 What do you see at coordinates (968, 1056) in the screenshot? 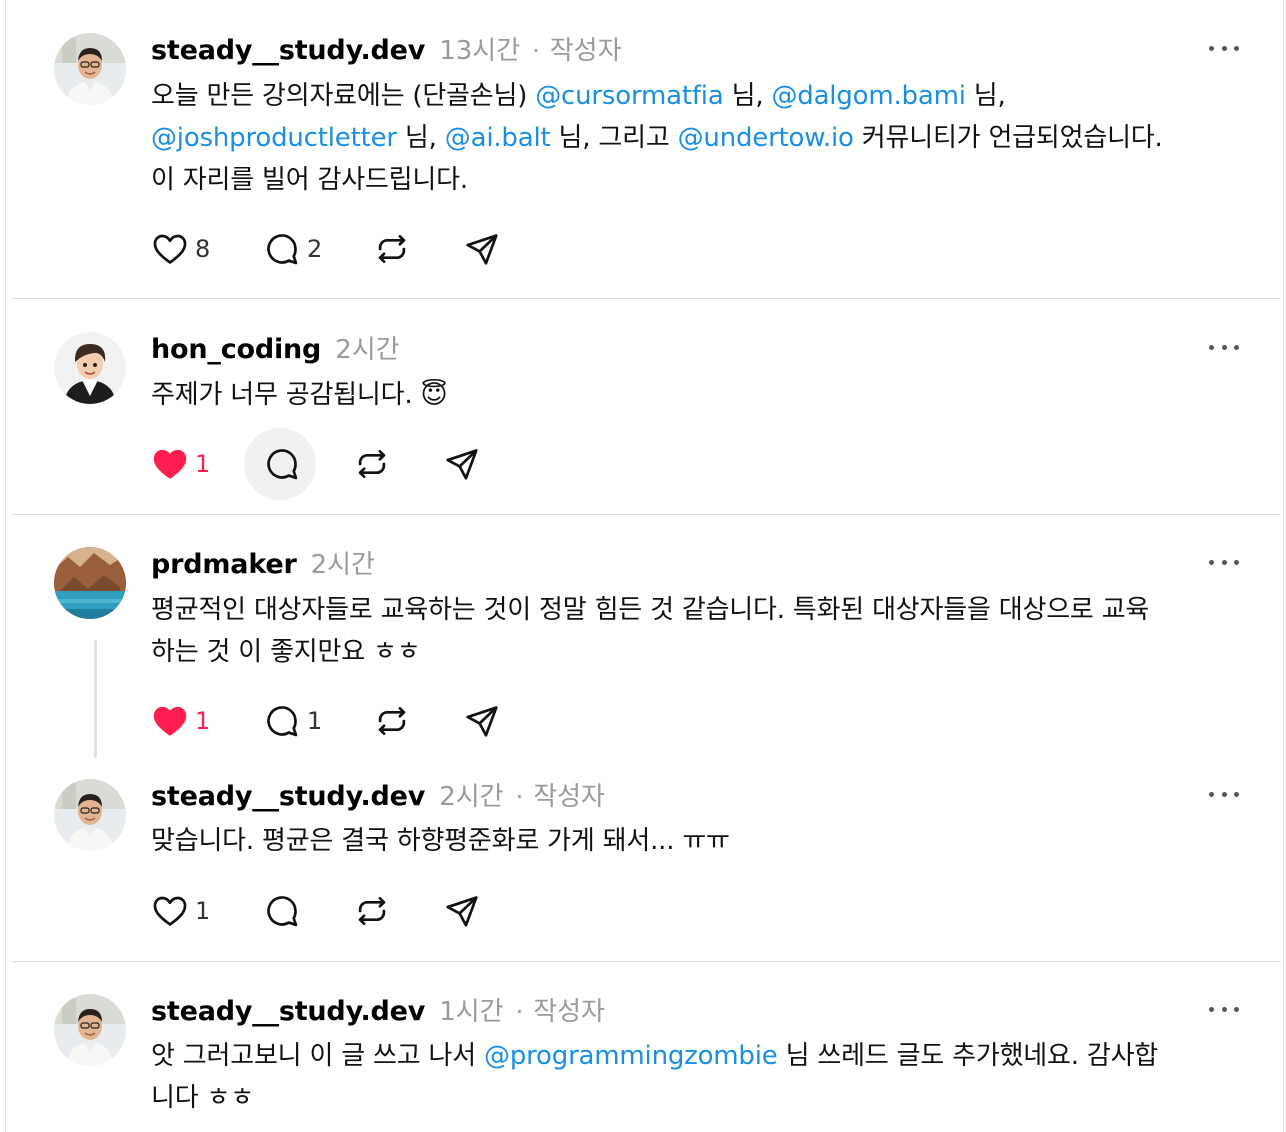
I see `text: 님 쓰레드 글도 추가했네요. 감사합` at bounding box center [968, 1056].